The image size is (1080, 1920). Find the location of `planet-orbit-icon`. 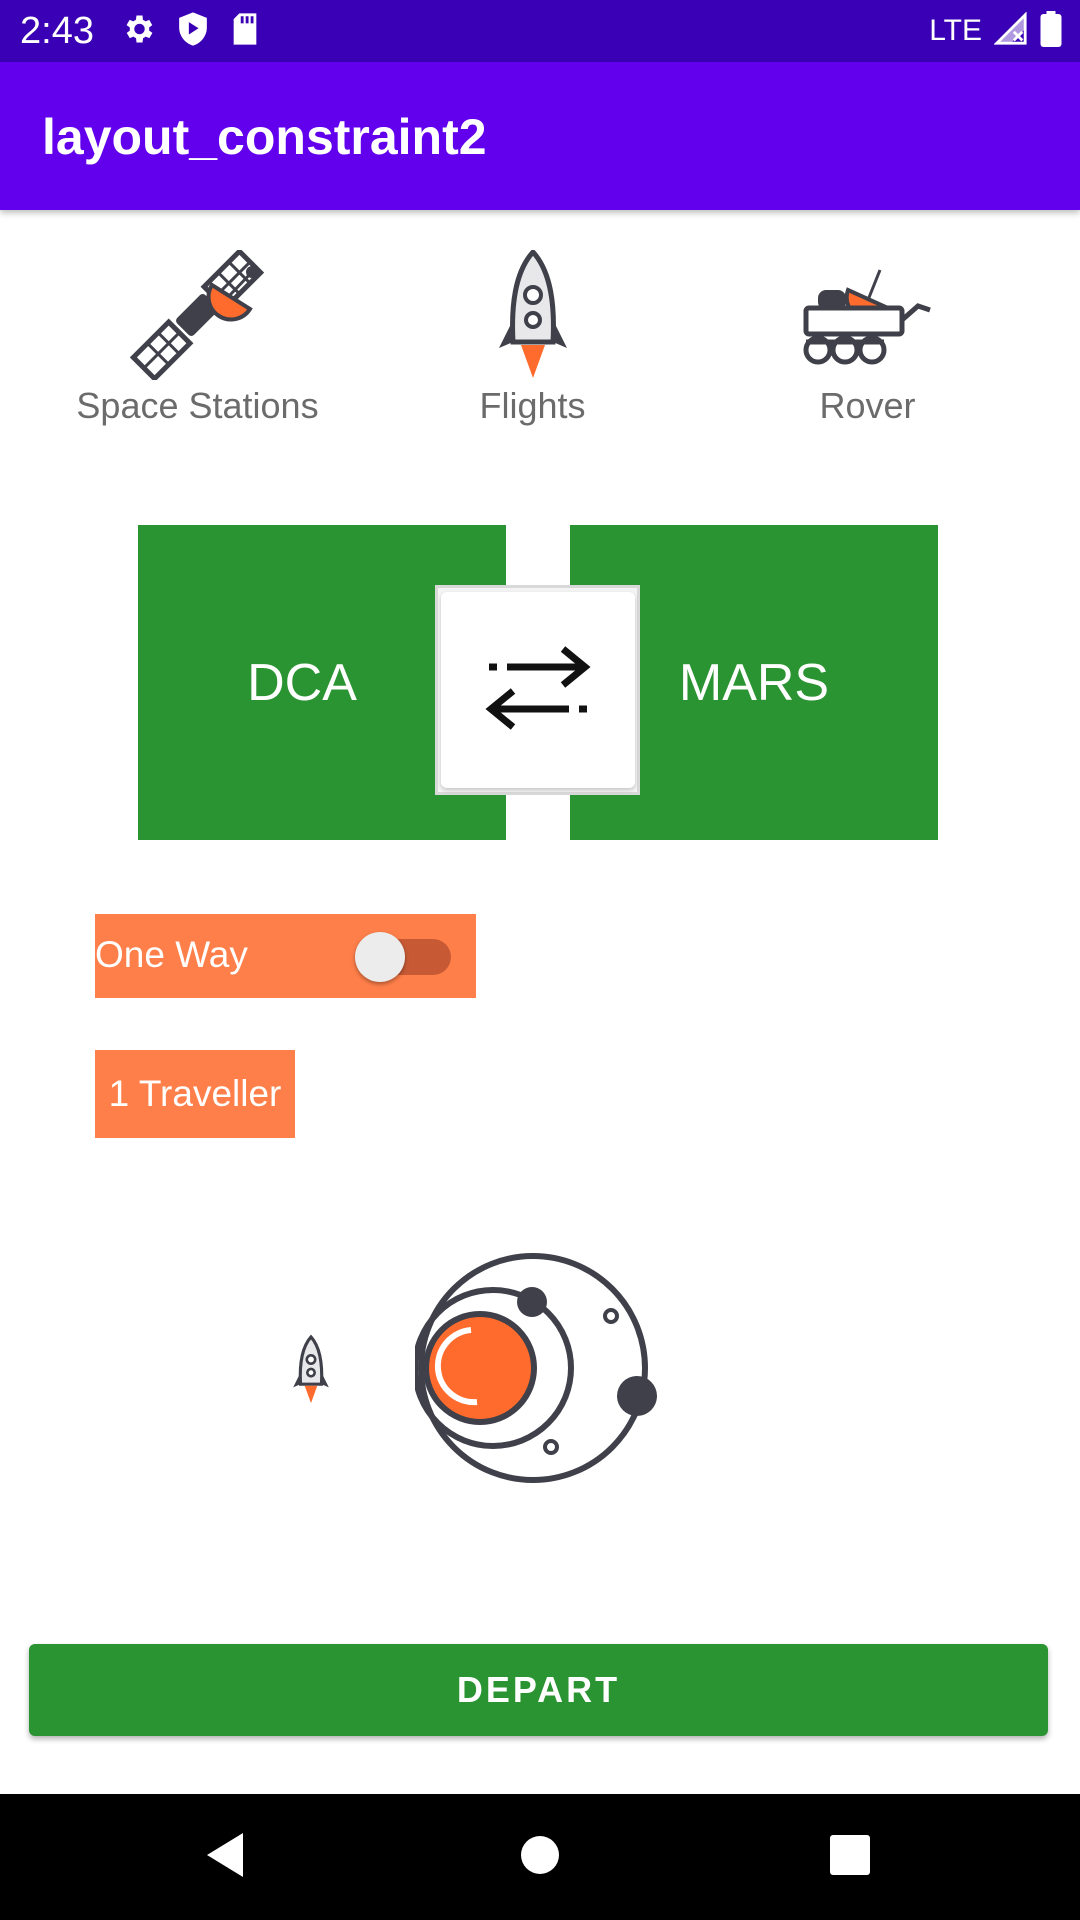

planet-orbit-icon is located at coordinates (538, 1370).